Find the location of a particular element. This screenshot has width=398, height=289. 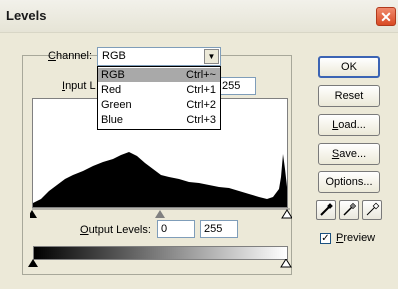

ok-button: OK is located at coordinates (349, 67).